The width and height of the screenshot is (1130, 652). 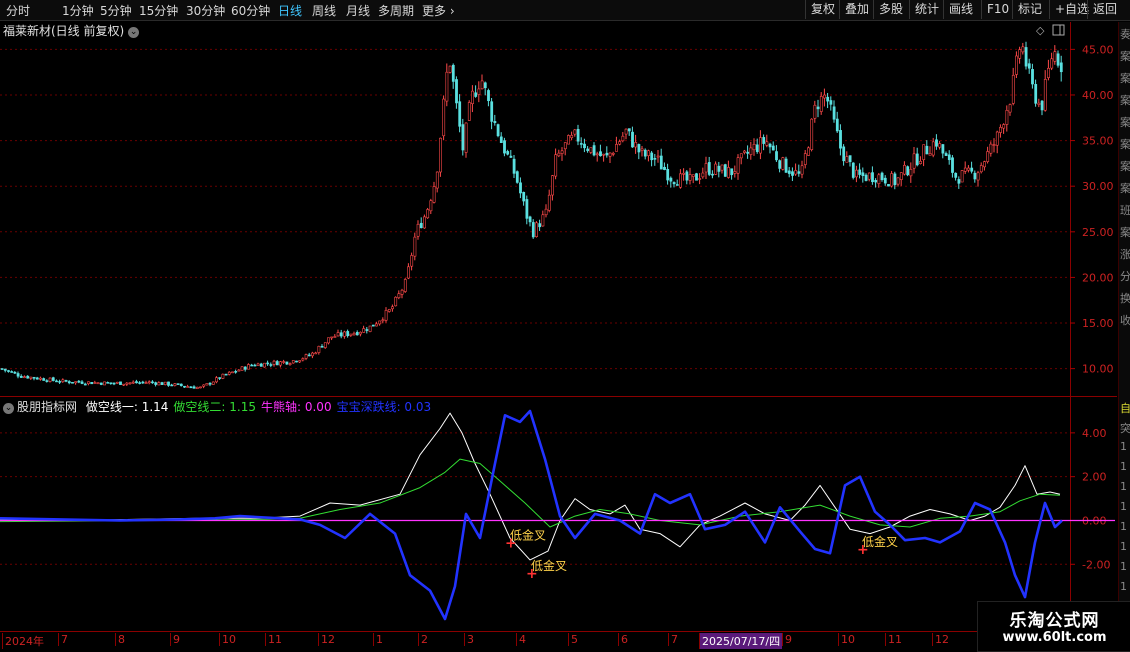 What do you see at coordinates (1098, 232) in the screenshot?
I see `price-tick-label: 25.00` at bounding box center [1098, 232].